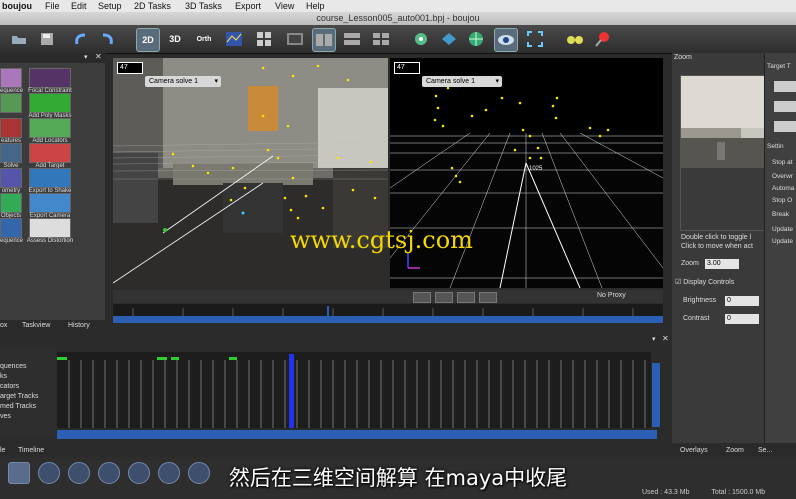  What do you see at coordinates (421, 39) in the screenshot?
I see `camera-track-icon` at bounding box center [421, 39].